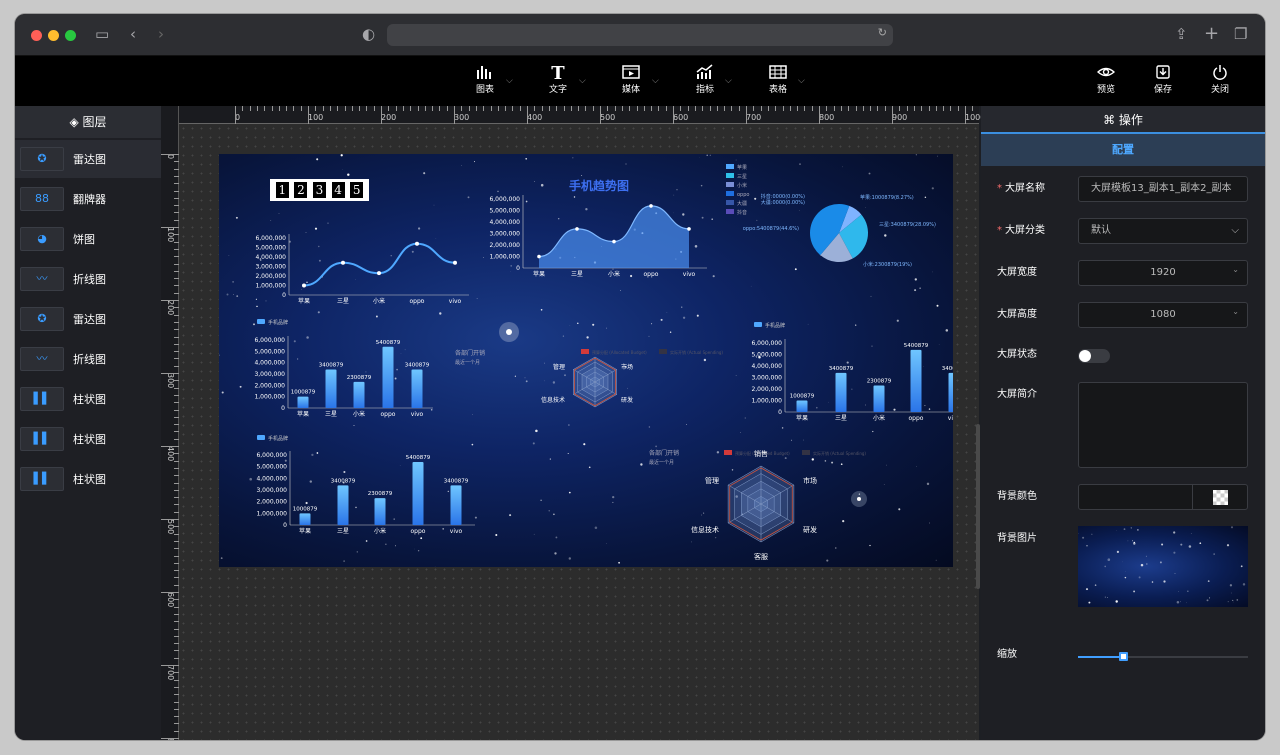 Image resolution: width=1280 pixels, height=755 pixels. Describe the element at coordinates (879, 382) in the screenshot. I see `bar-value-label: 2300879` at that location.